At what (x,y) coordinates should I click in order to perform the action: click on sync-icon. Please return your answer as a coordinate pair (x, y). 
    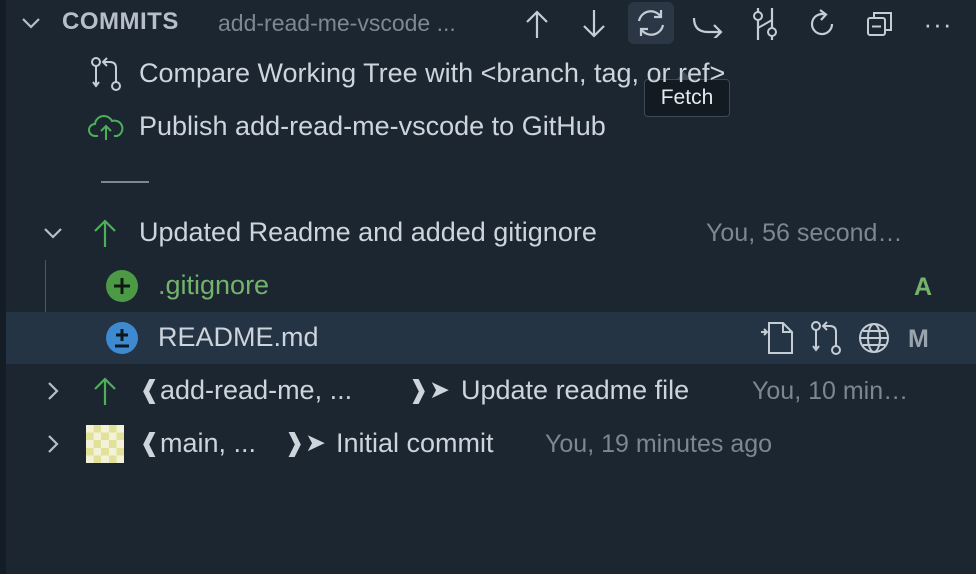
    Looking at the image, I should click on (651, 23).